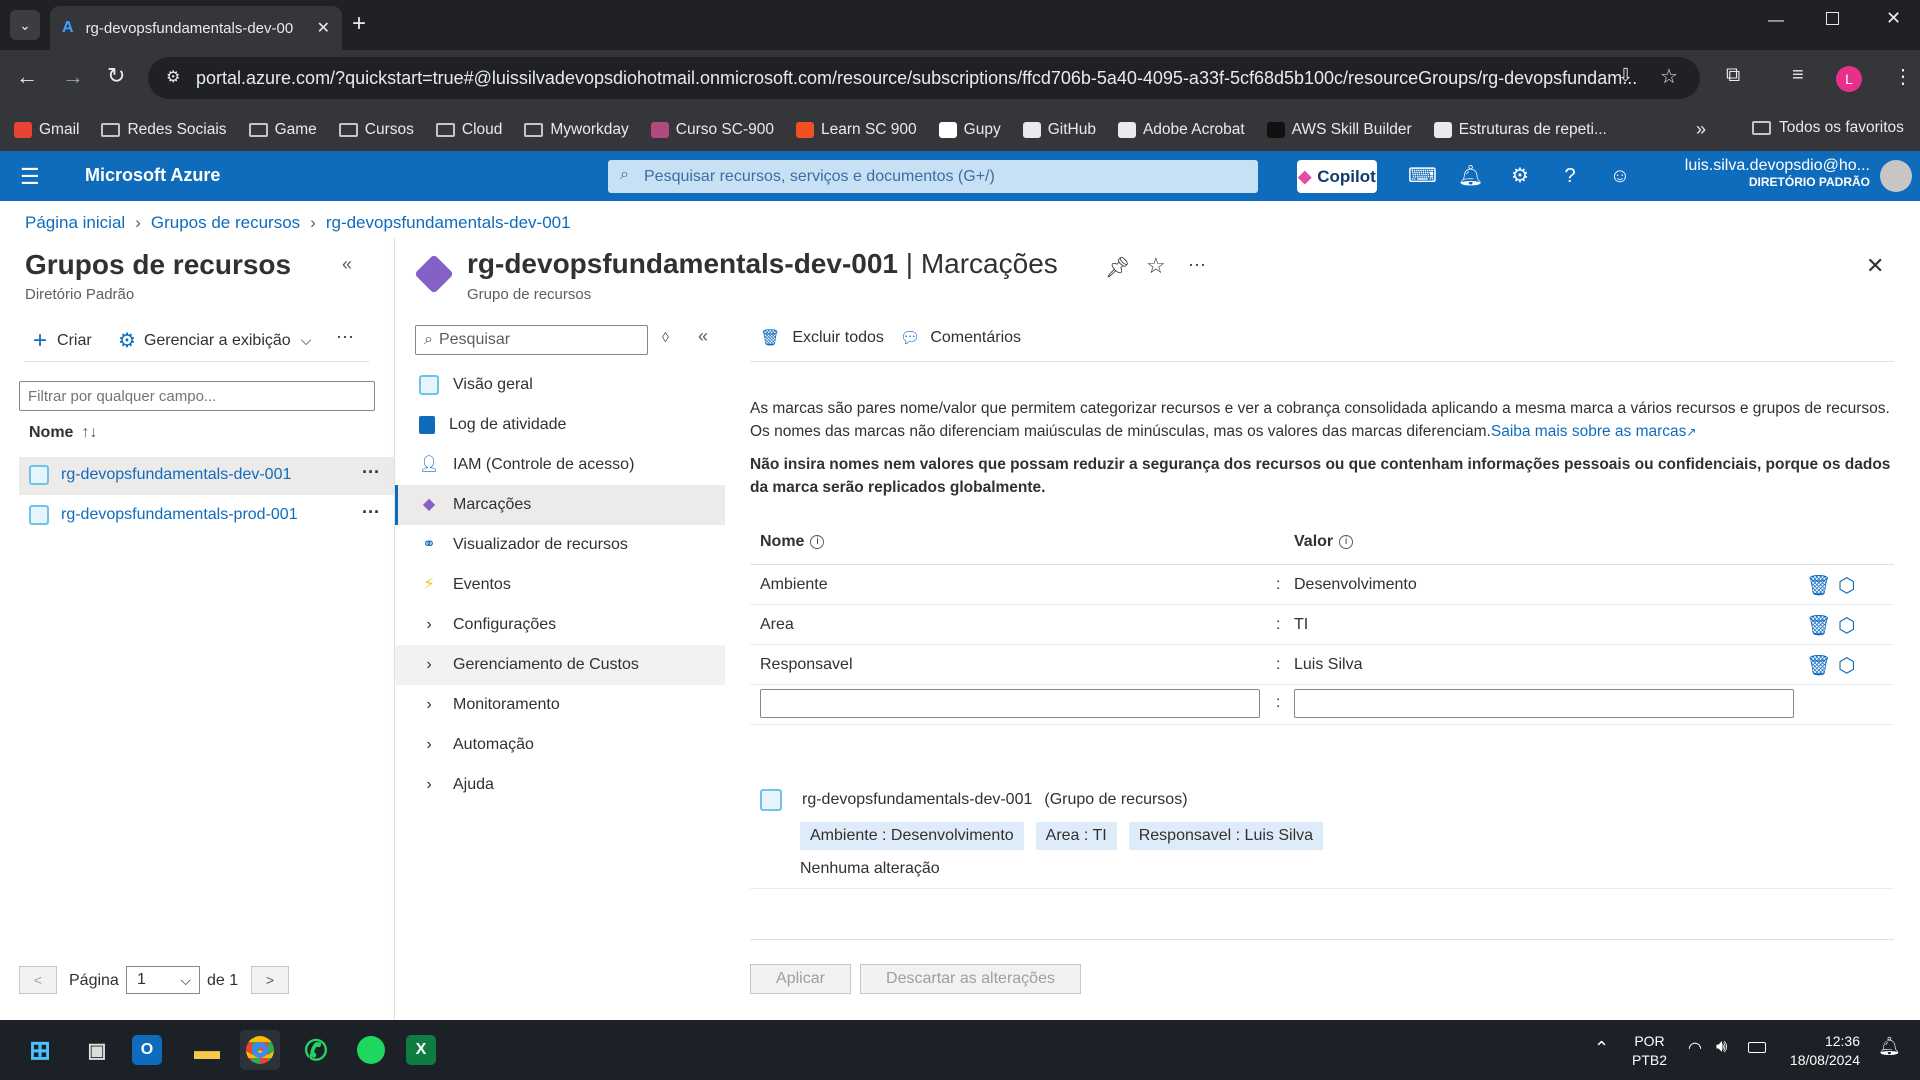  Describe the element at coordinates (1620, 176) in the screenshot. I see `feedback-icon: ☺` at that location.